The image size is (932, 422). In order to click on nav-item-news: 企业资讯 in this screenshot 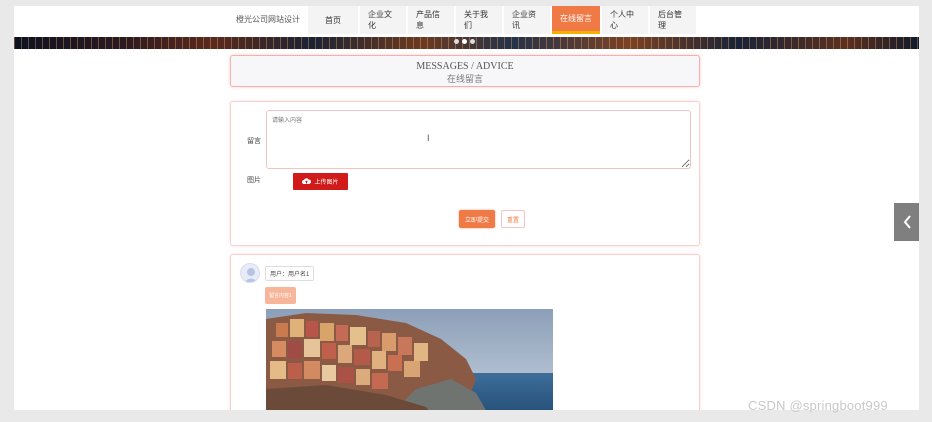, I will do `click(527, 20)`.